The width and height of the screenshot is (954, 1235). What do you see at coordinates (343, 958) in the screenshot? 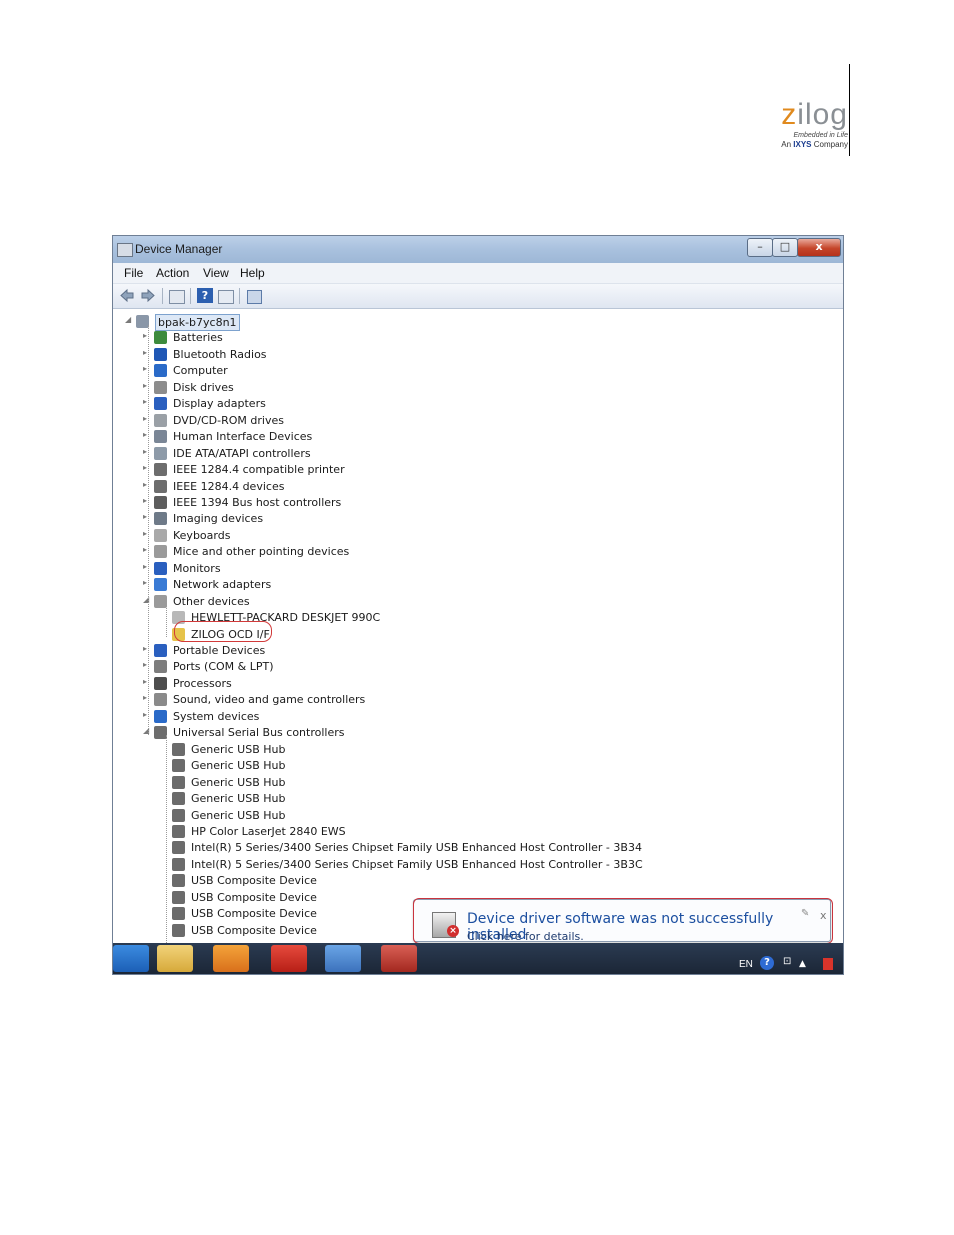
I see `control-panel-icon` at bounding box center [343, 958].